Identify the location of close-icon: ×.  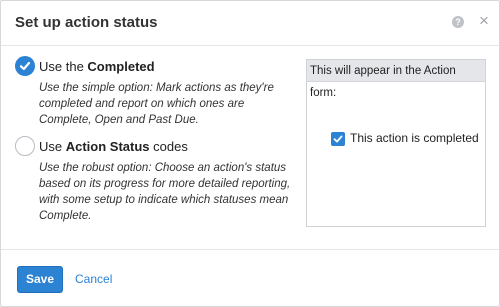
(484, 21).